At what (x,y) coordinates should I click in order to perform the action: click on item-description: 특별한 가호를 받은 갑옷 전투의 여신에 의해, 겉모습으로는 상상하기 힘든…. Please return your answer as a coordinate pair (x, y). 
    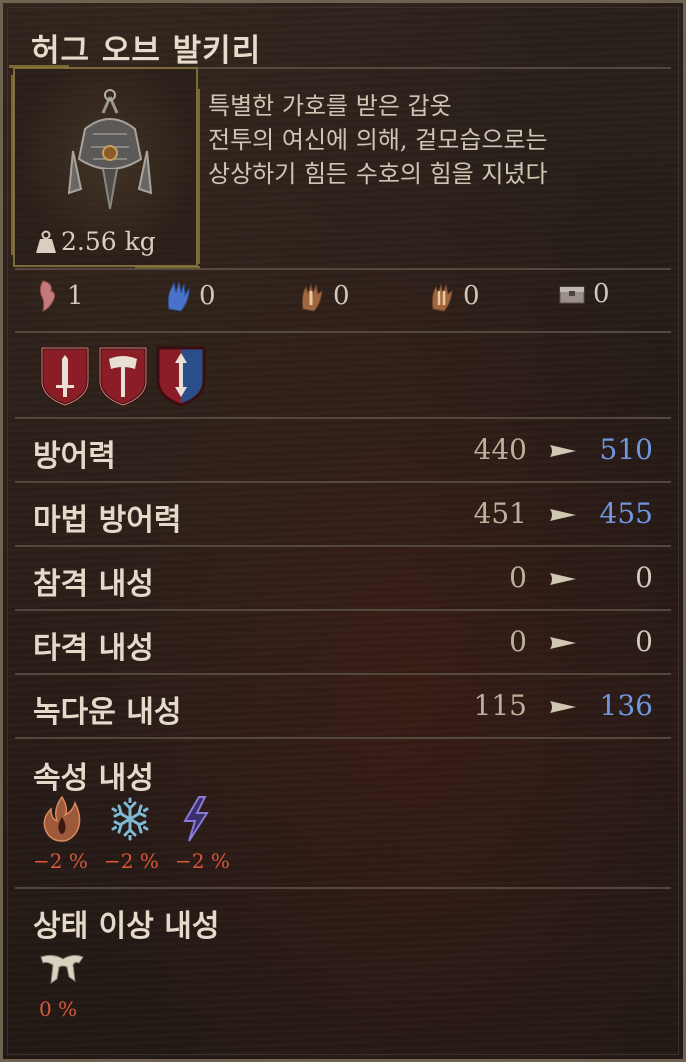
    Looking at the image, I should click on (378, 140).